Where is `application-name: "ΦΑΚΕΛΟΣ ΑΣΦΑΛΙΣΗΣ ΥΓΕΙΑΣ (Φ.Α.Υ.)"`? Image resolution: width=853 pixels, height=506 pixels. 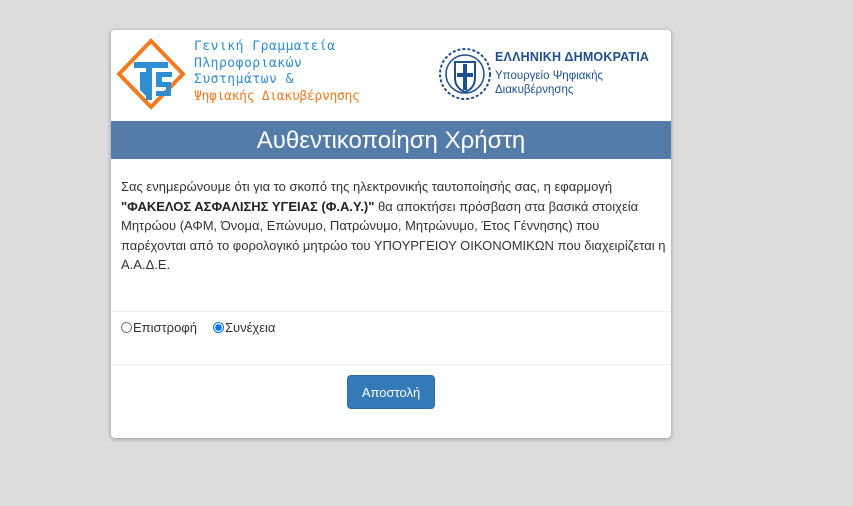
application-name: "ΦΑΚΕΛΟΣ ΑΣΦΑΛΙΣΗΣ ΥΓΕΙΑΣ (Φ.Α.Υ.)" is located at coordinates (248, 206).